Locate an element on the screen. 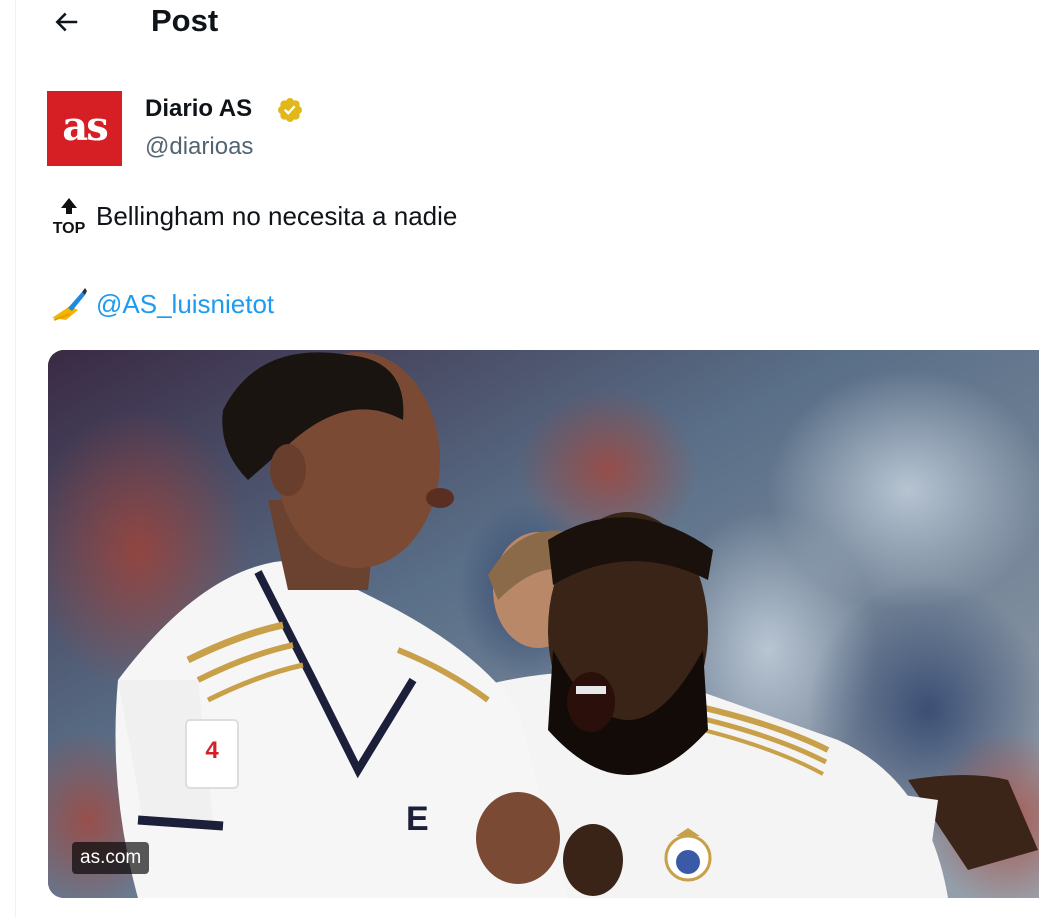  back-button is located at coordinates (66, 22).